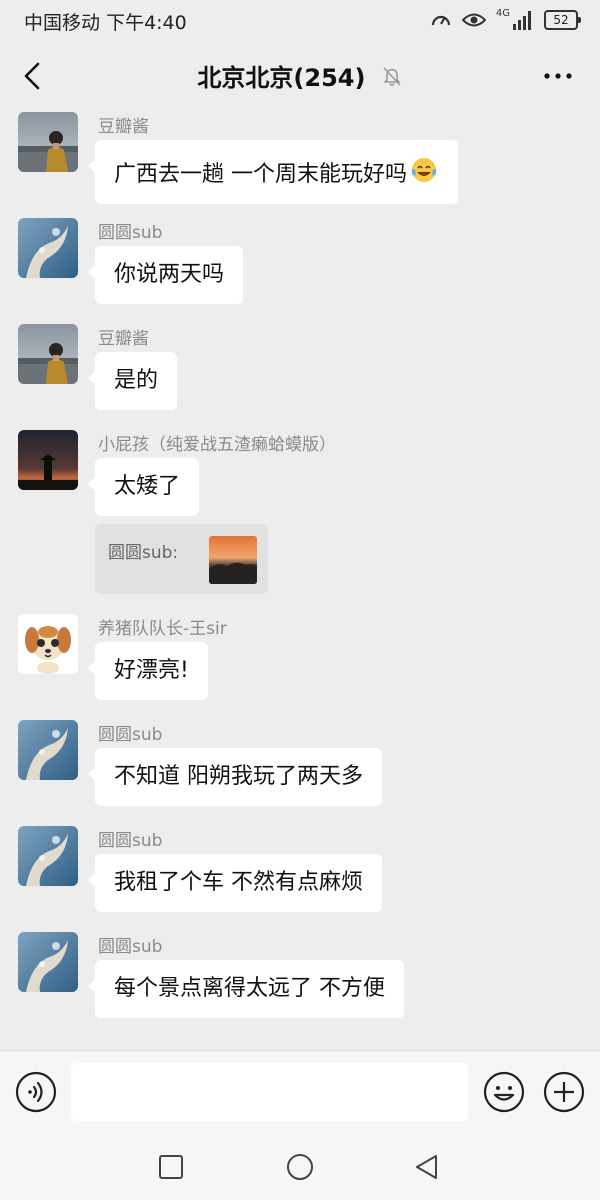 Image resolution: width=600 pixels, height=1200 pixels. What do you see at coordinates (260, 174) in the screenshot?
I see `message-text: 广西去一趟 一个周末能玩好吗` at bounding box center [260, 174].